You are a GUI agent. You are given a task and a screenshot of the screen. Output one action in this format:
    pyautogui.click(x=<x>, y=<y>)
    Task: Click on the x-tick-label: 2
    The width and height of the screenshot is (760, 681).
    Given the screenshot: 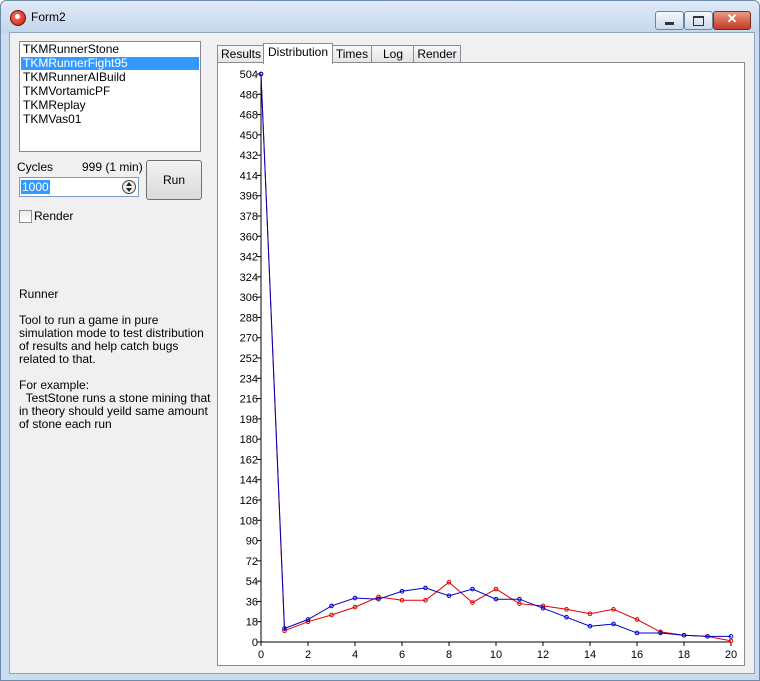 What is the action you would take?
    pyautogui.click(x=308, y=655)
    